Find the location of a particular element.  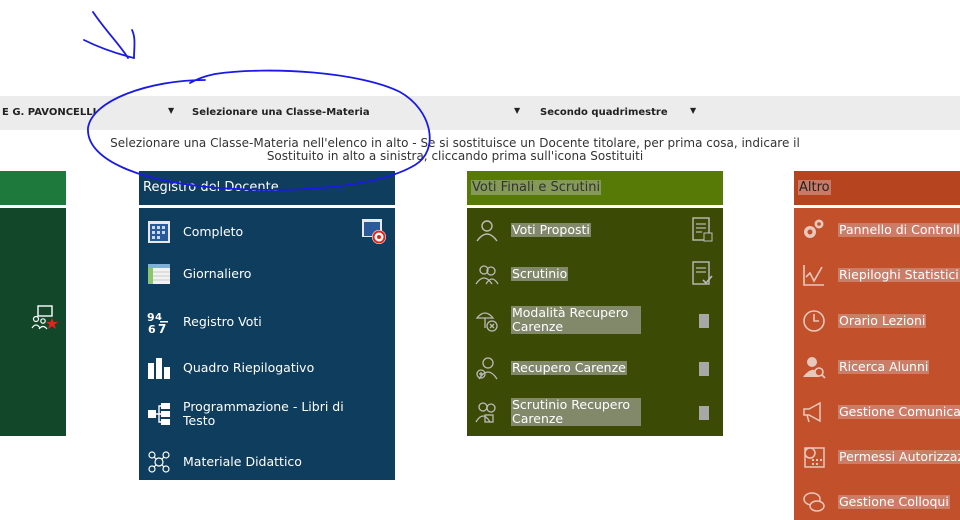

menu-item-pannello-controllo: Pannello di Controllo is located at coordinates (877, 231).